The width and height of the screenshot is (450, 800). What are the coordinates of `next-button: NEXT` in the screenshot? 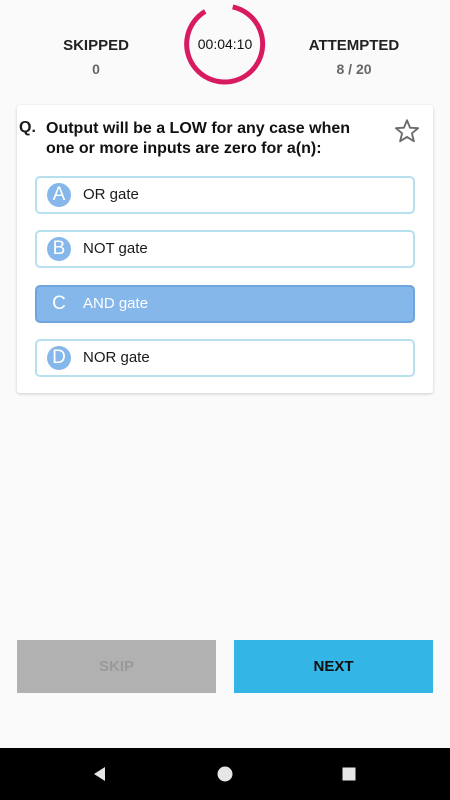 It's located at (333, 666).